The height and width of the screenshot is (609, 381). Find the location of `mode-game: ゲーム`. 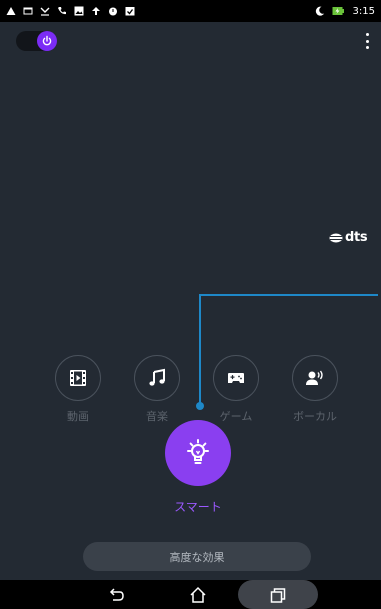

mode-game: ゲーム is located at coordinates (236, 389).